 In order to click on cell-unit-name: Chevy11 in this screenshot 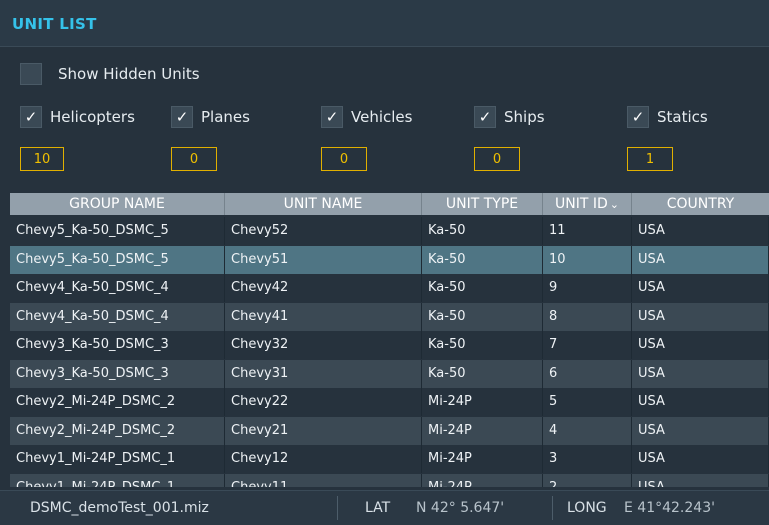, I will do `click(323, 480)`.